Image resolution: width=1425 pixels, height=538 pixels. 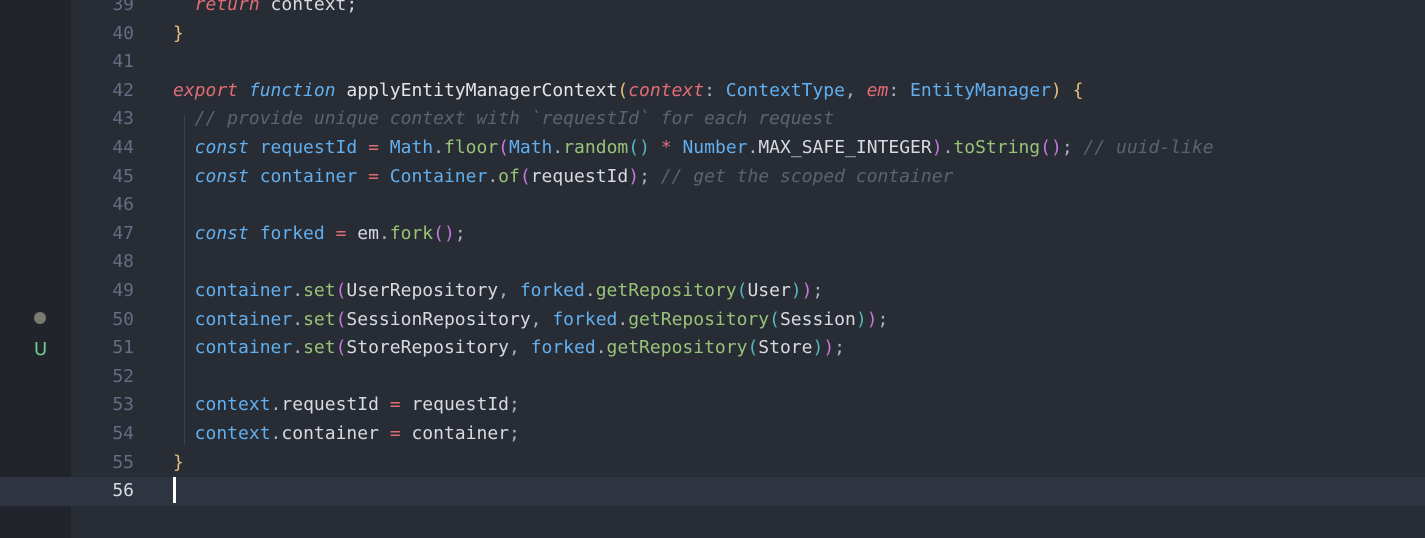 I want to click on code-line: 39 return context;, so click(x=712, y=10).